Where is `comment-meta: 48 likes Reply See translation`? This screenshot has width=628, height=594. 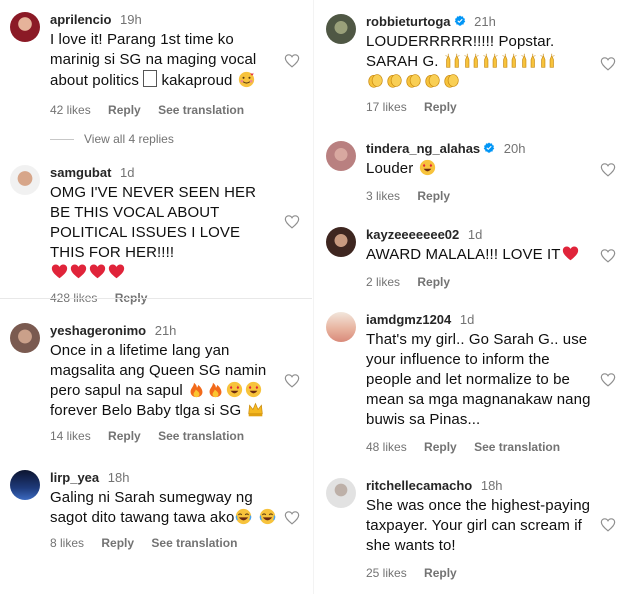 comment-meta: 48 likes Reply See translation is located at coordinates (480, 447).